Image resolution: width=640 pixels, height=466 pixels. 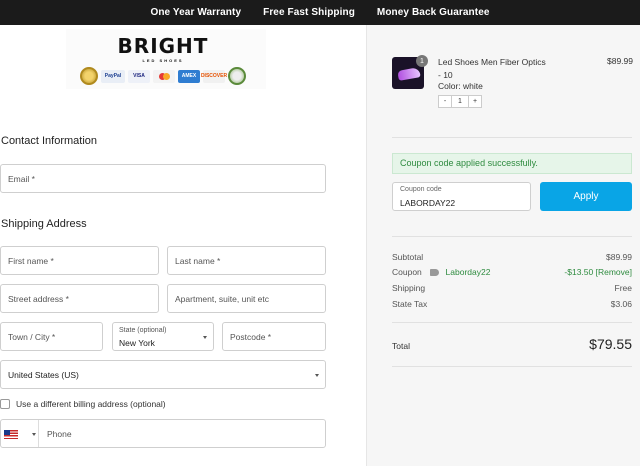 I want to click on coupon-discount: -$13.50, so click(x=579, y=272).